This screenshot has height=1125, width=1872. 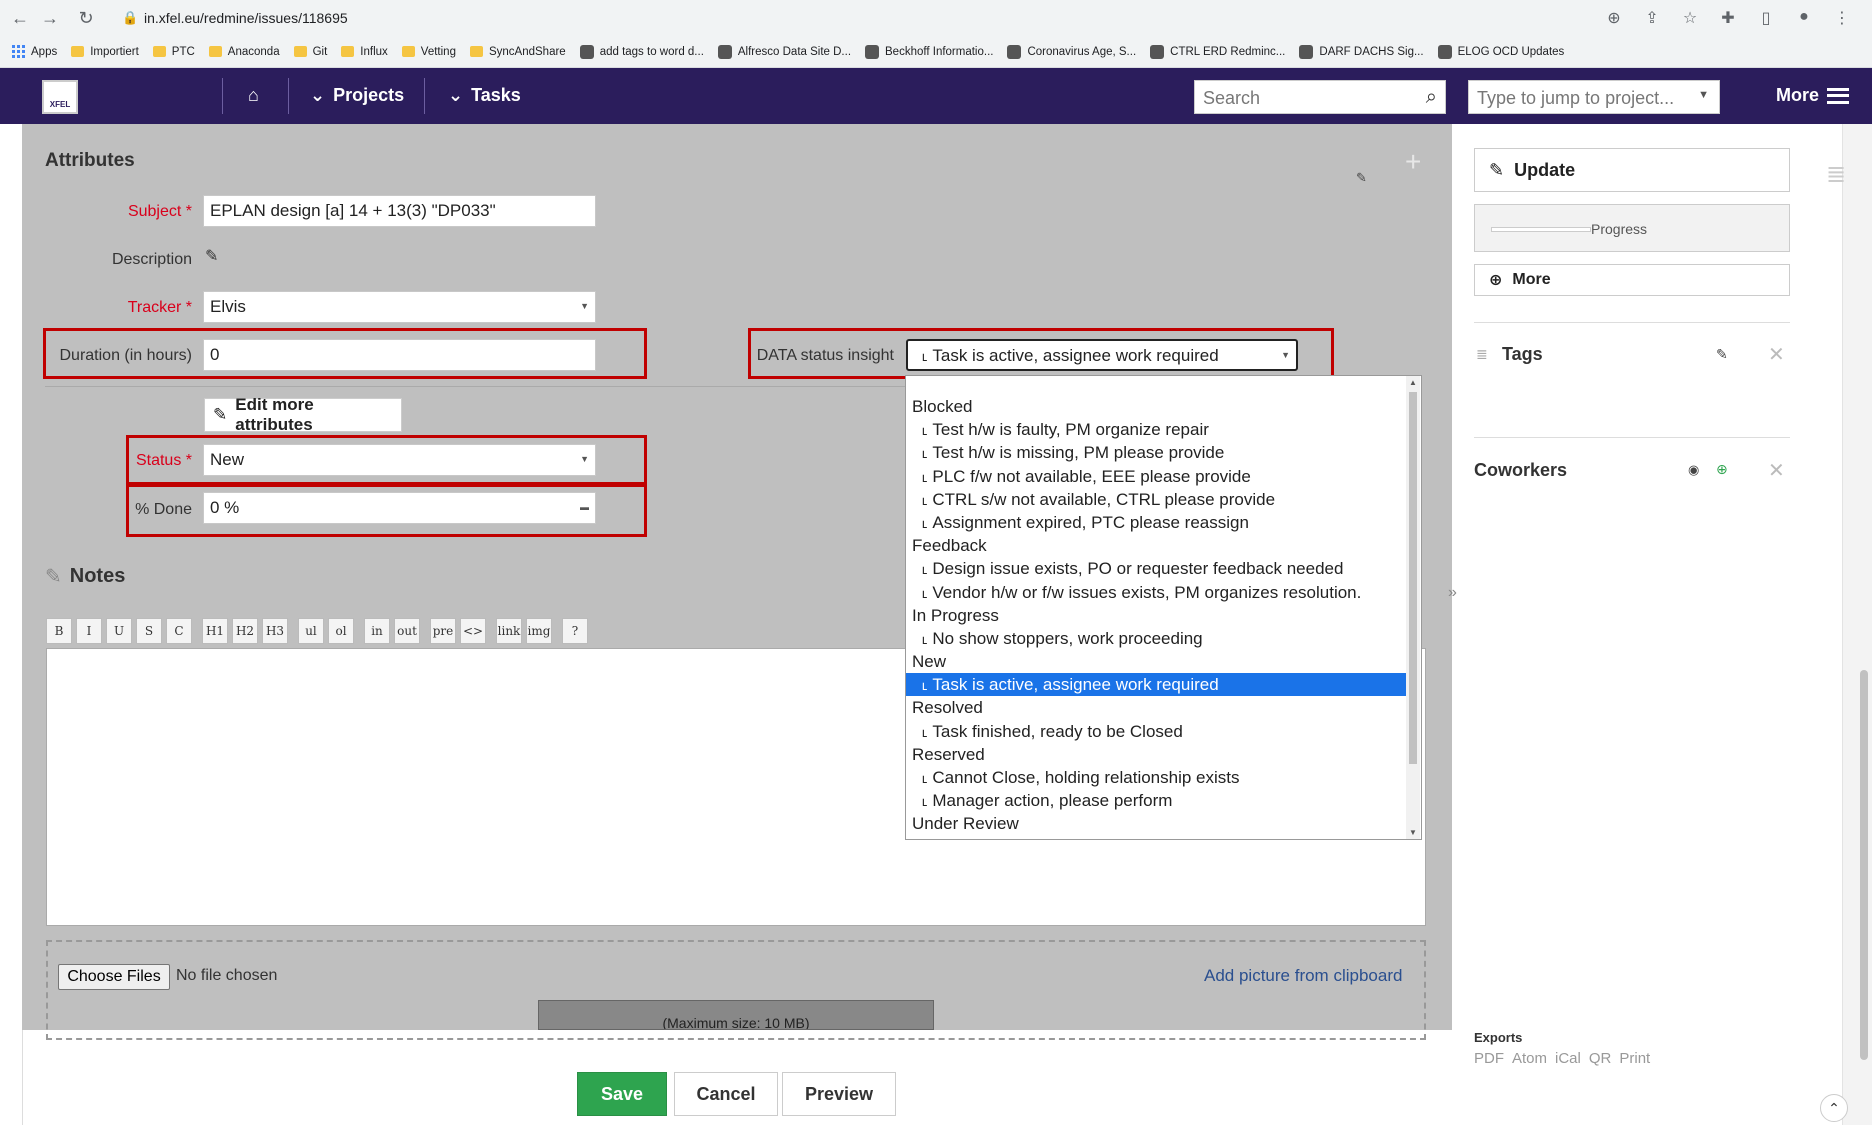 What do you see at coordinates (1156, 638) in the screenshot?
I see `dropdown-option: ˪ No show stoppers, work proceeding` at bounding box center [1156, 638].